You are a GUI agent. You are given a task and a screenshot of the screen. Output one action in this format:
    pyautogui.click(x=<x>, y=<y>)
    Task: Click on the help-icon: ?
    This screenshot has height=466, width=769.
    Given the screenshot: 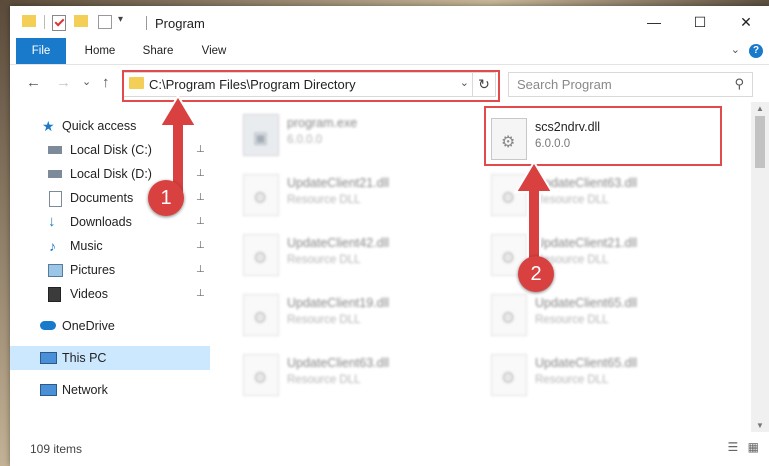 What is the action you would take?
    pyautogui.click(x=756, y=51)
    